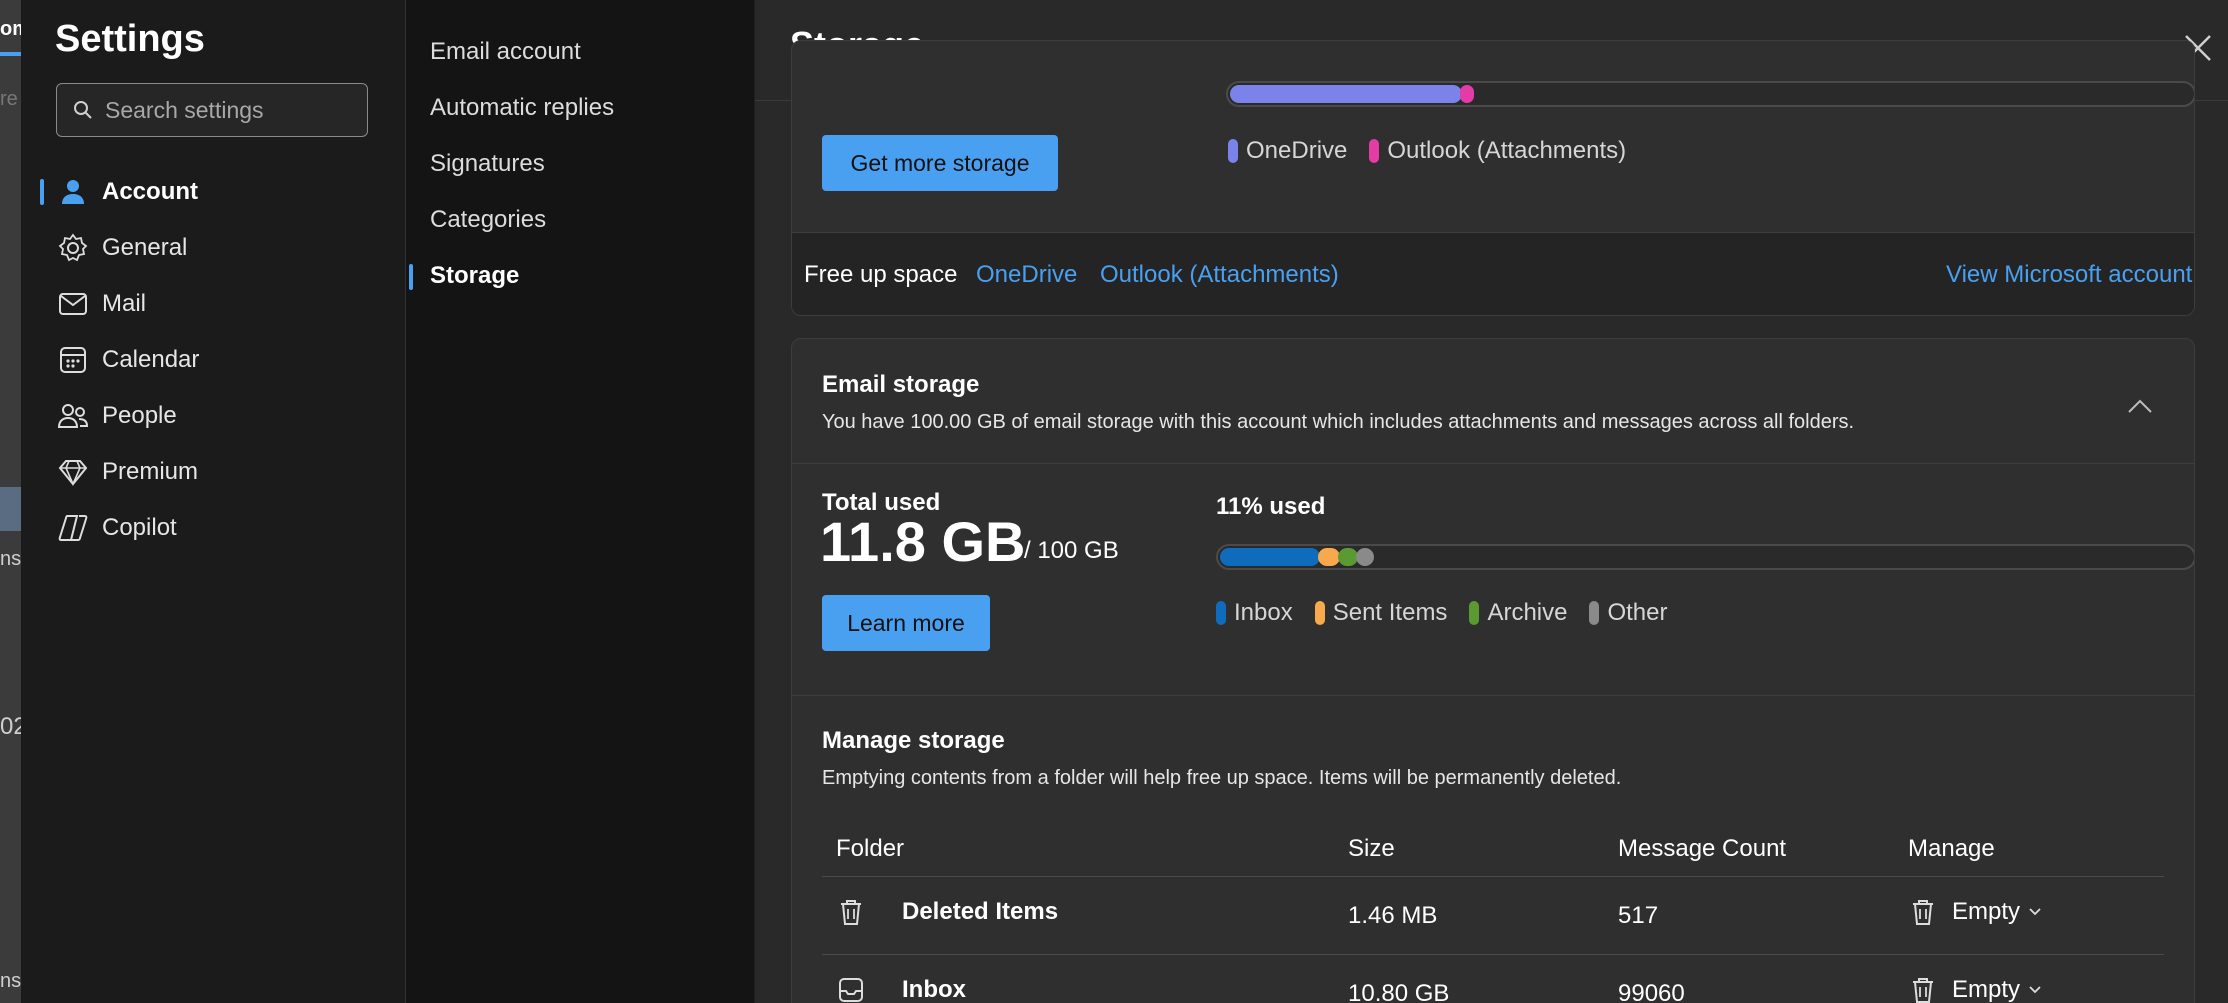 This screenshot has height=1003, width=2228. Describe the element at coordinates (213, 192) in the screenshot. I see `nav-item-account: Account` at that location.